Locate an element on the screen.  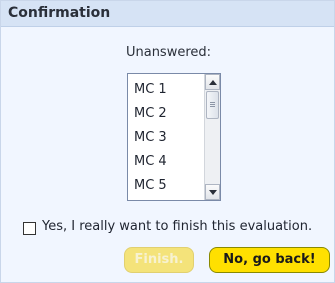
unanswered-list: MC 1 MC 2 MC 3 MC 4 MC 5 is located at coordinates (167, 136).